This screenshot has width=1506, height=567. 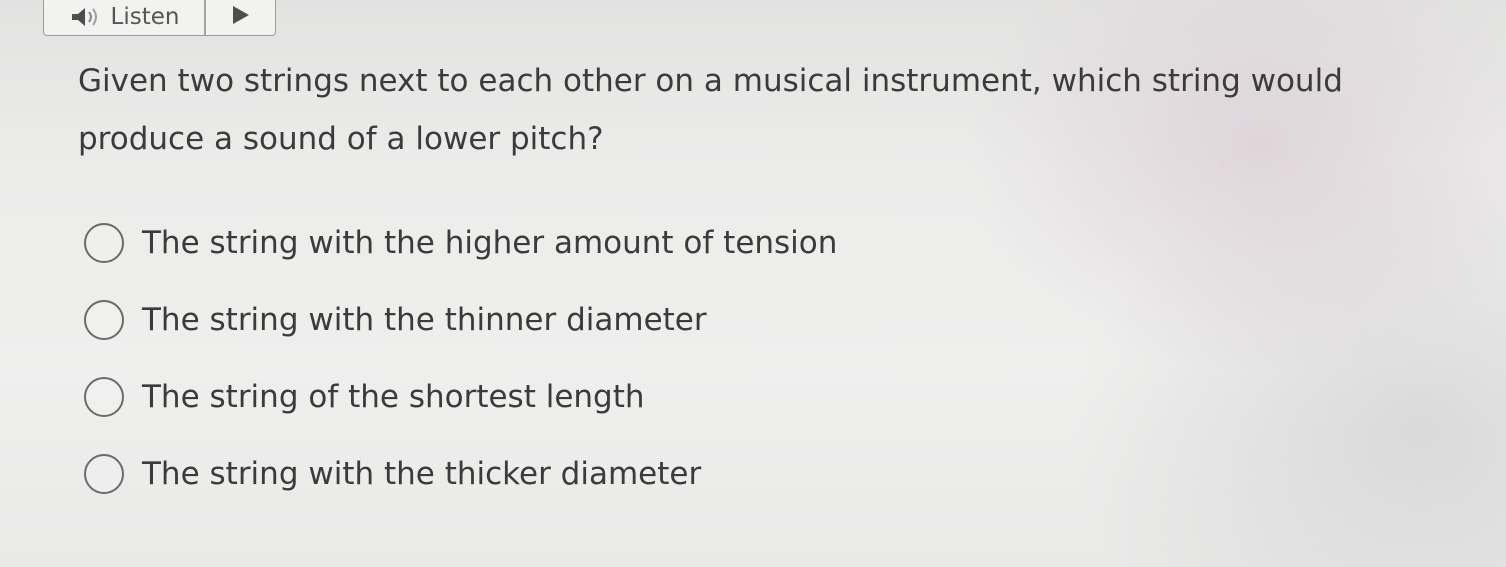 I want to click on option-thicker-diameter: The string with the thicker diameter, so click(x=534, y=473).